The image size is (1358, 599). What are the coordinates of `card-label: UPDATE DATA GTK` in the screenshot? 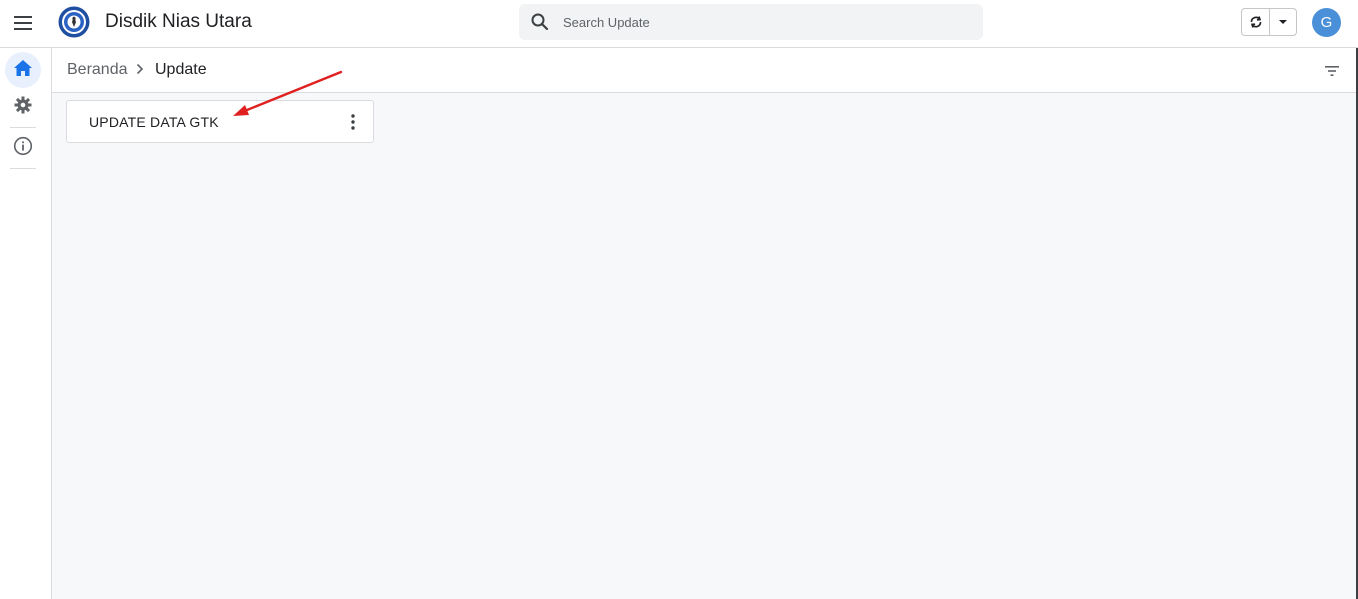 It's located at (154, 122).